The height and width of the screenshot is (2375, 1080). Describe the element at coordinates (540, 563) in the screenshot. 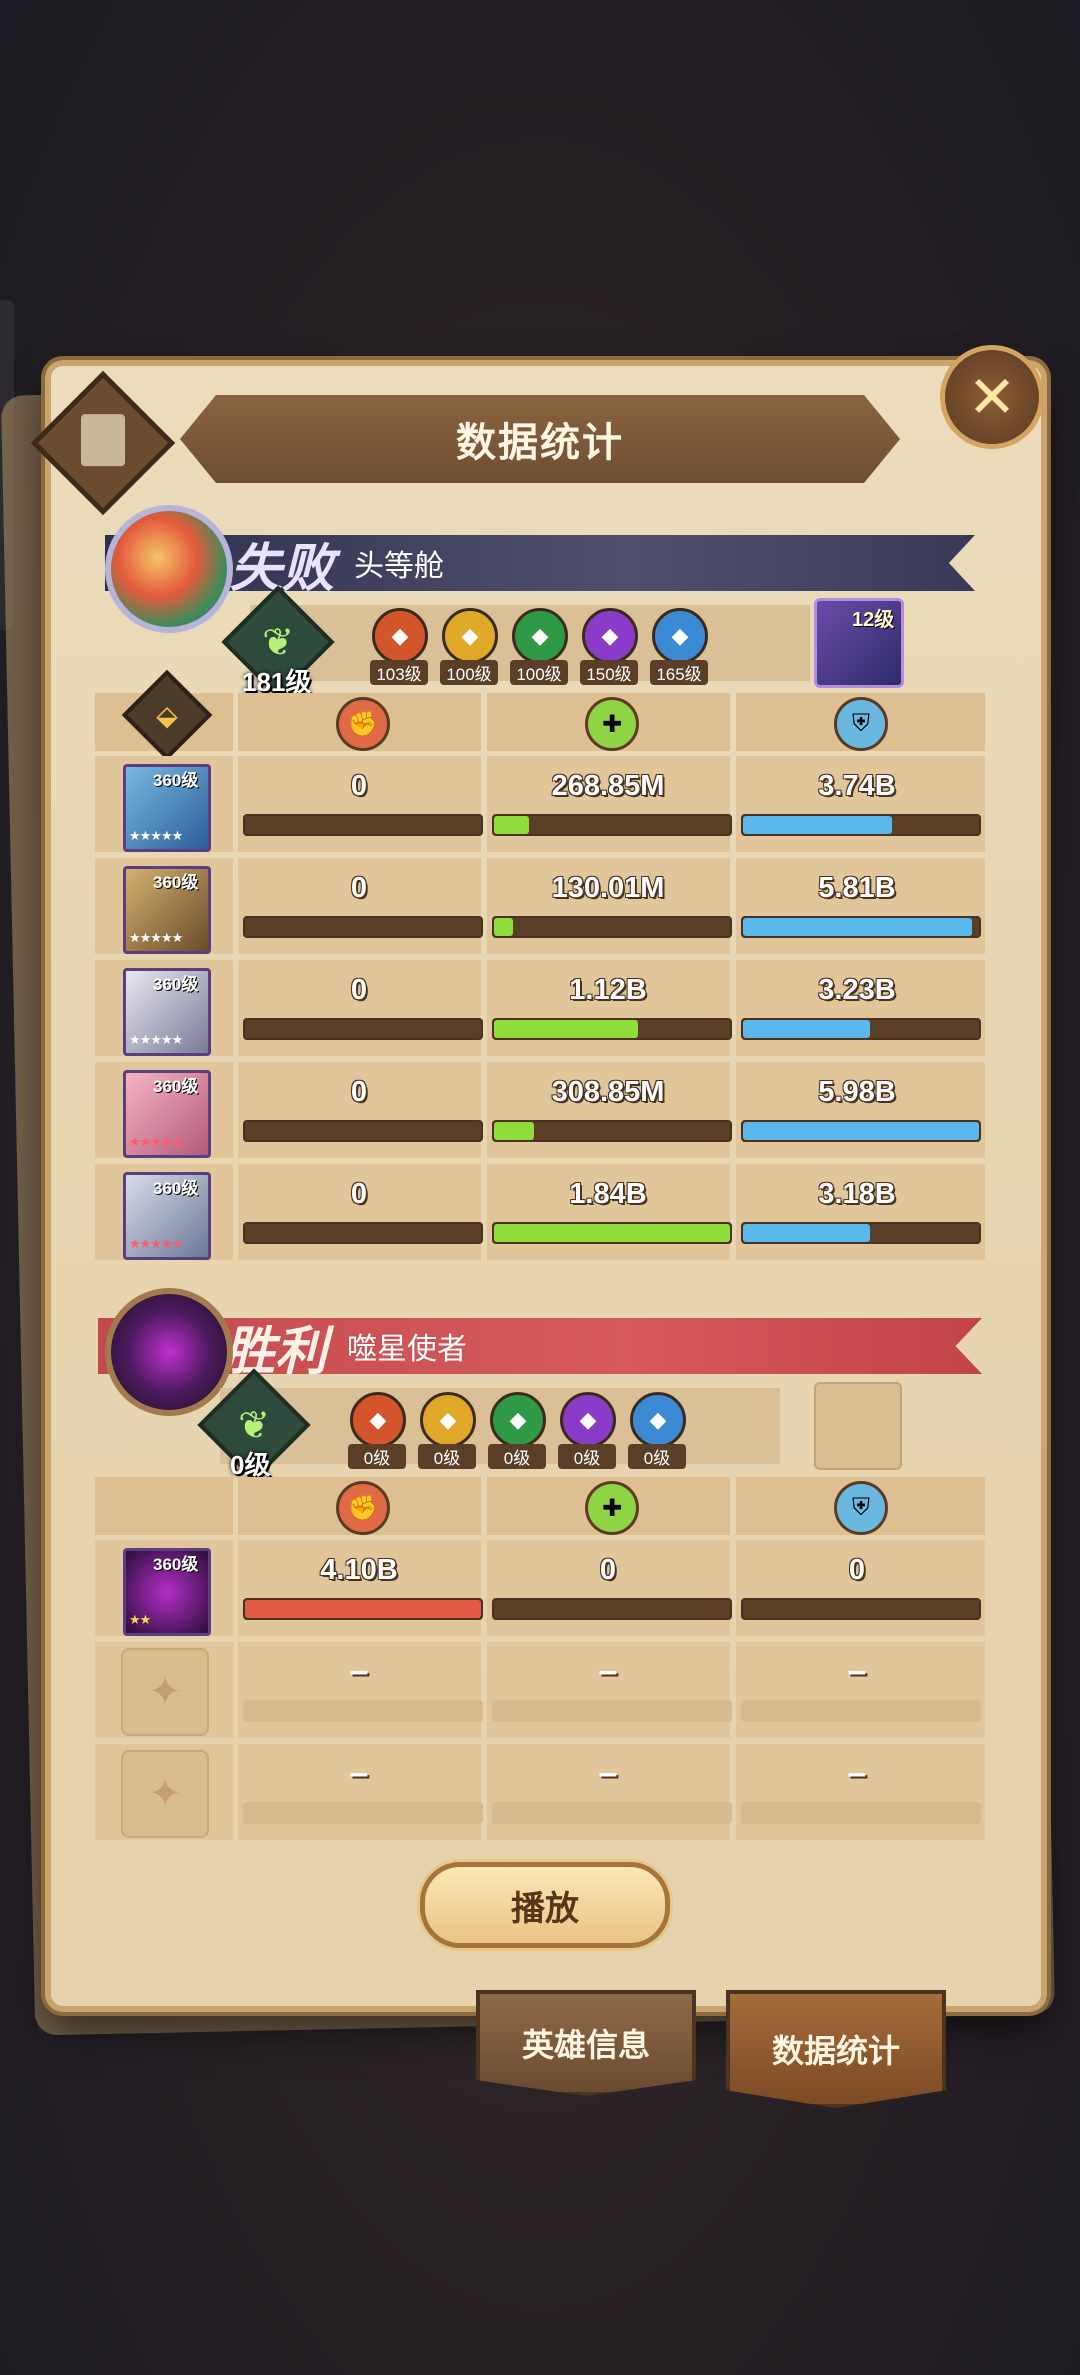

I see `team1-banner: 失败 头等舱` at that location.